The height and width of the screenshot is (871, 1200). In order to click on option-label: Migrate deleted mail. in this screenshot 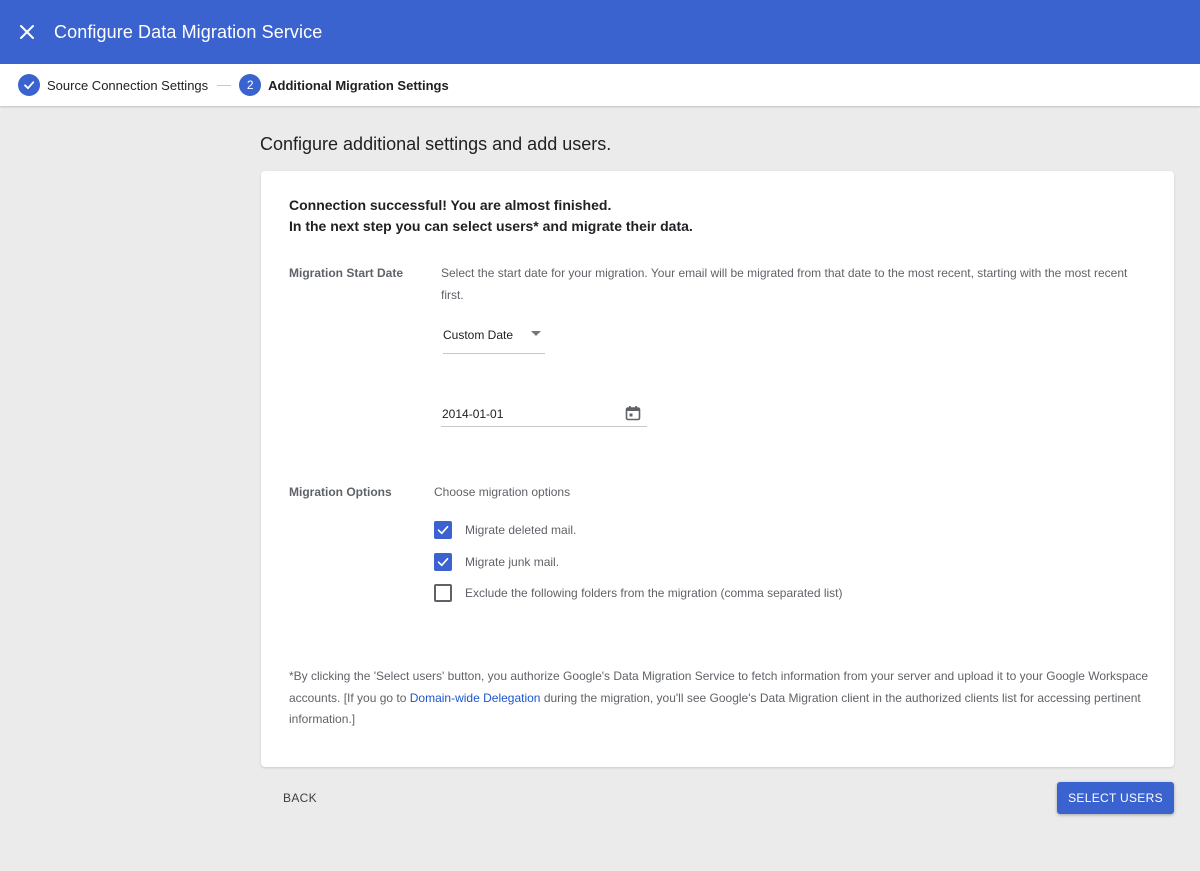, I will do `click(521, 530)`.